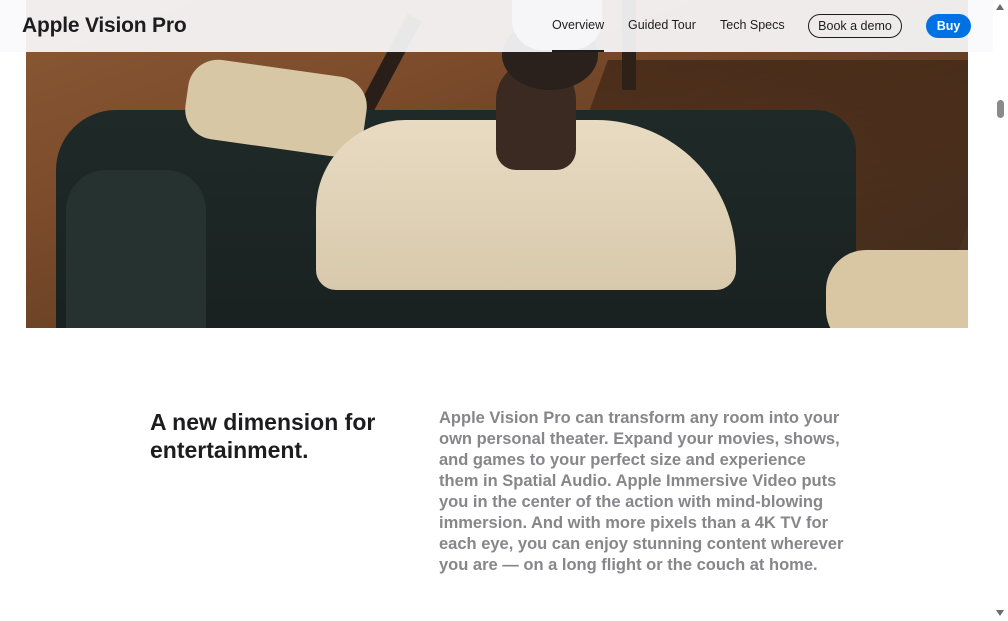 This screenshot has height=621, width=1008. I want to click on book-demo-button: Book a demo, so click(855, 26).